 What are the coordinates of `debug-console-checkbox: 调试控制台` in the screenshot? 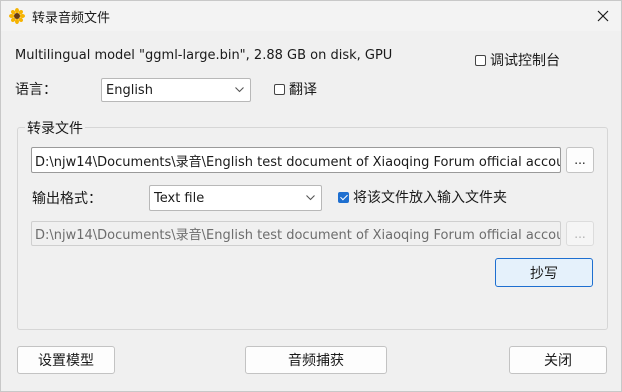 It's located at (517, 60).